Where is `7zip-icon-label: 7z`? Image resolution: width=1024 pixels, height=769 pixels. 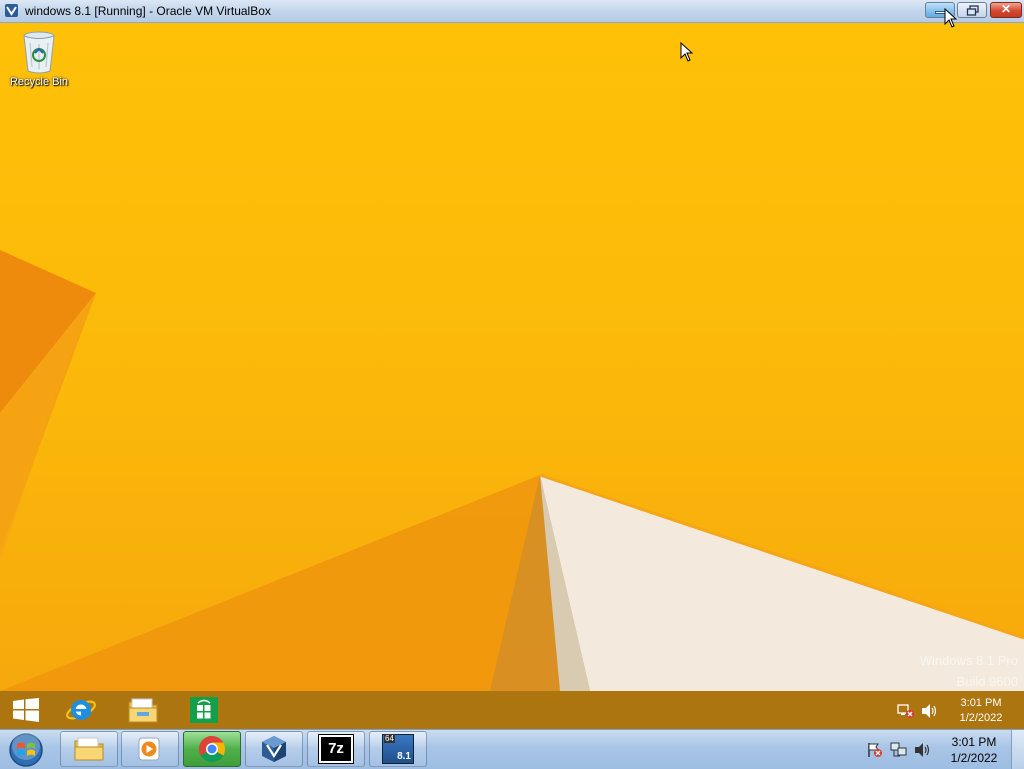 7zip-icon-label: 7z is located at coordinates (336, 748).